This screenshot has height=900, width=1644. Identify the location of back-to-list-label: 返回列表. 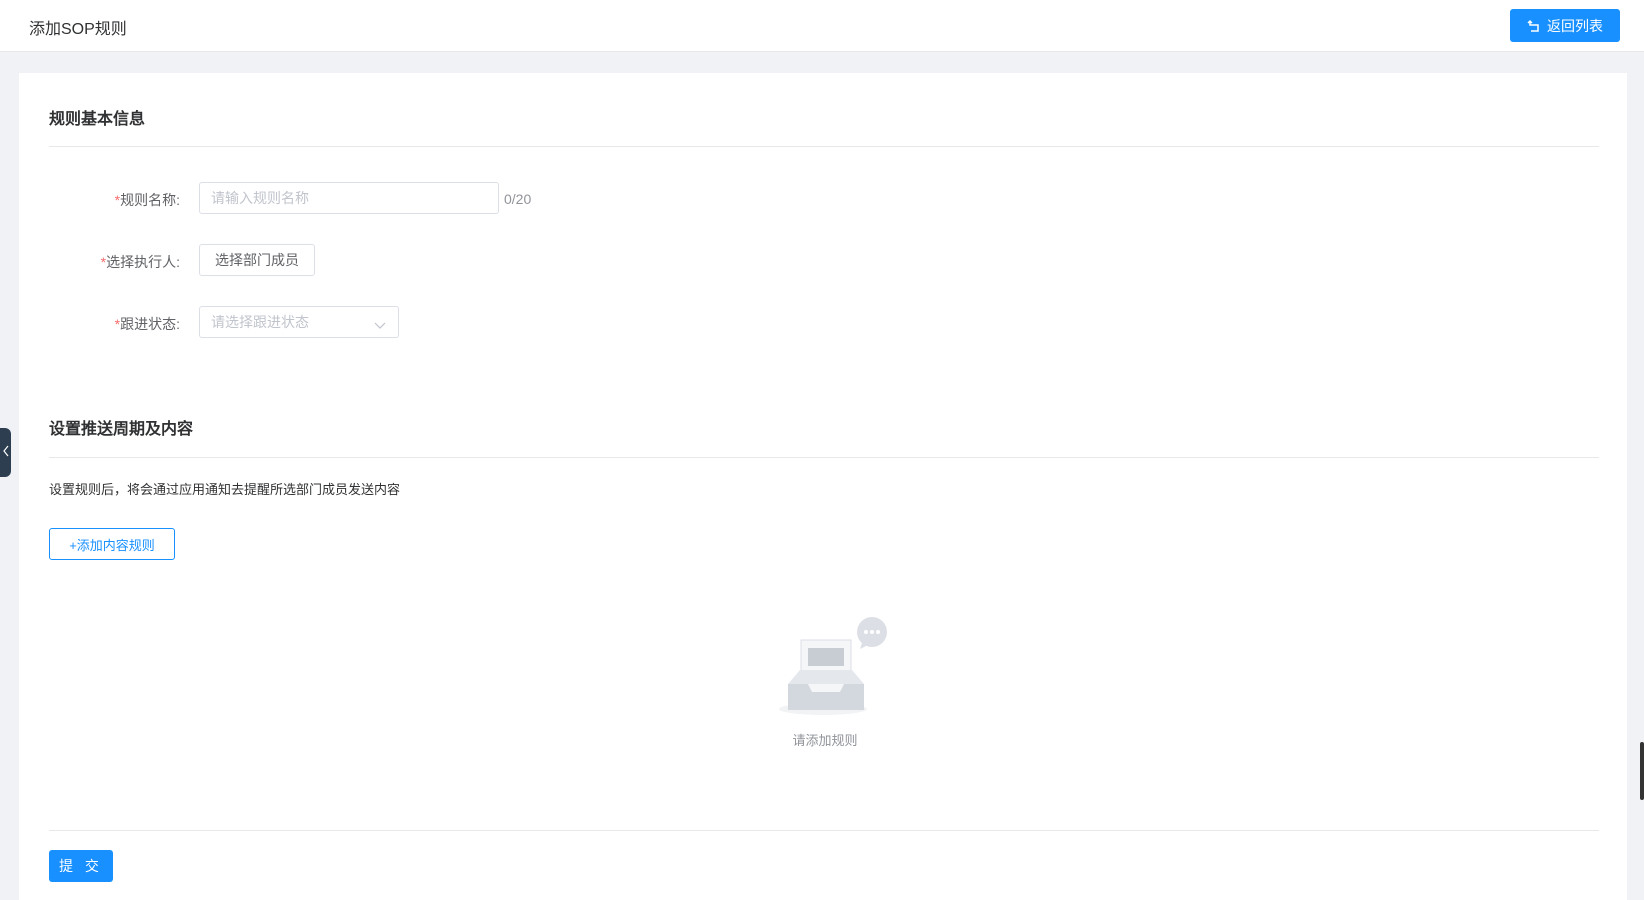
(1575, 25).